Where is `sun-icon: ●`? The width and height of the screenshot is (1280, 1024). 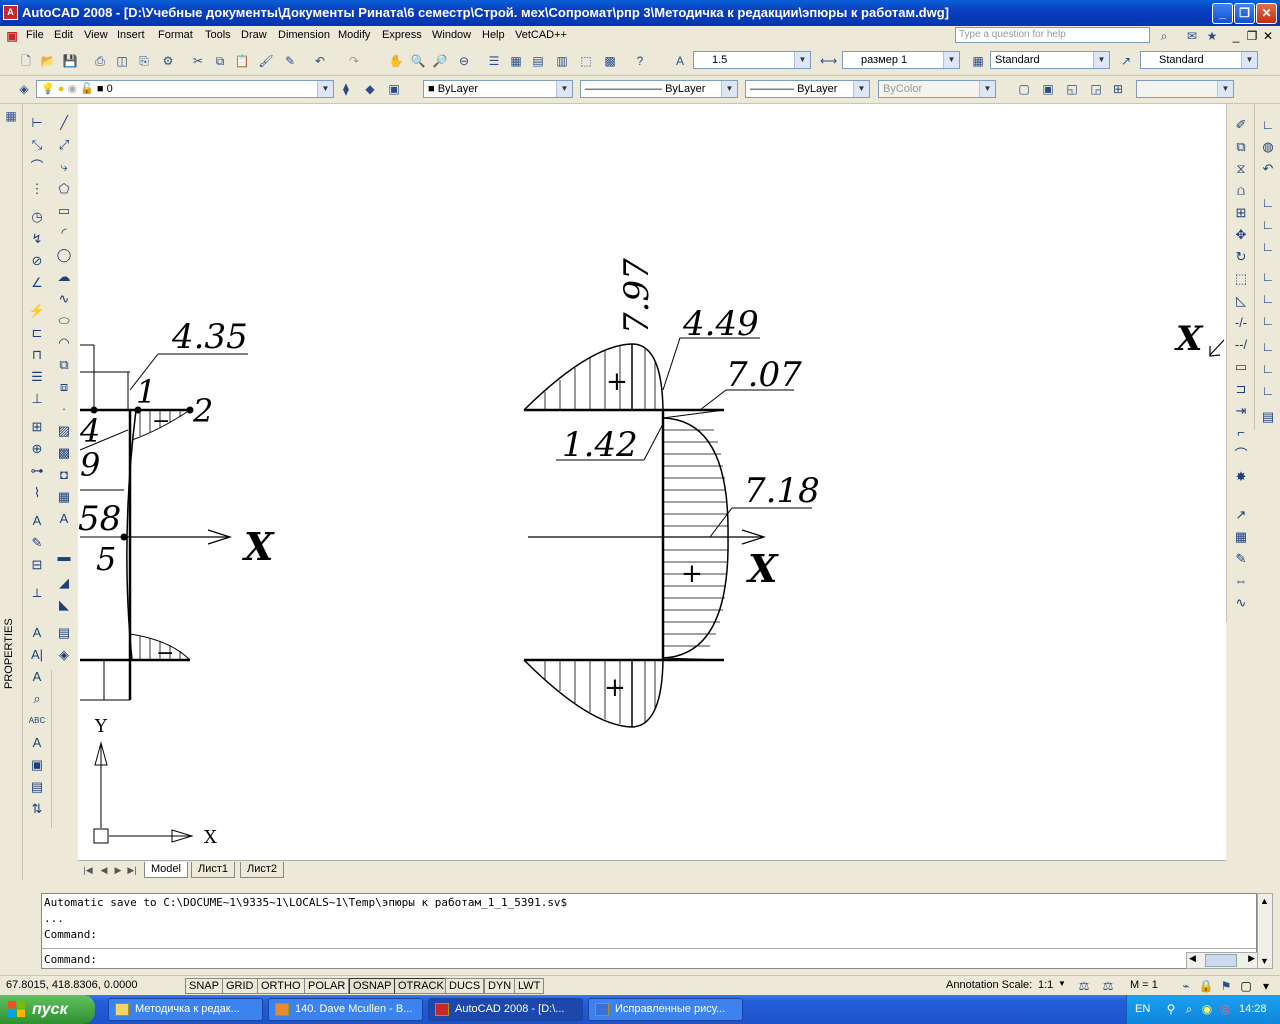 sun-icon: ● is located at coordinates (61, 89).